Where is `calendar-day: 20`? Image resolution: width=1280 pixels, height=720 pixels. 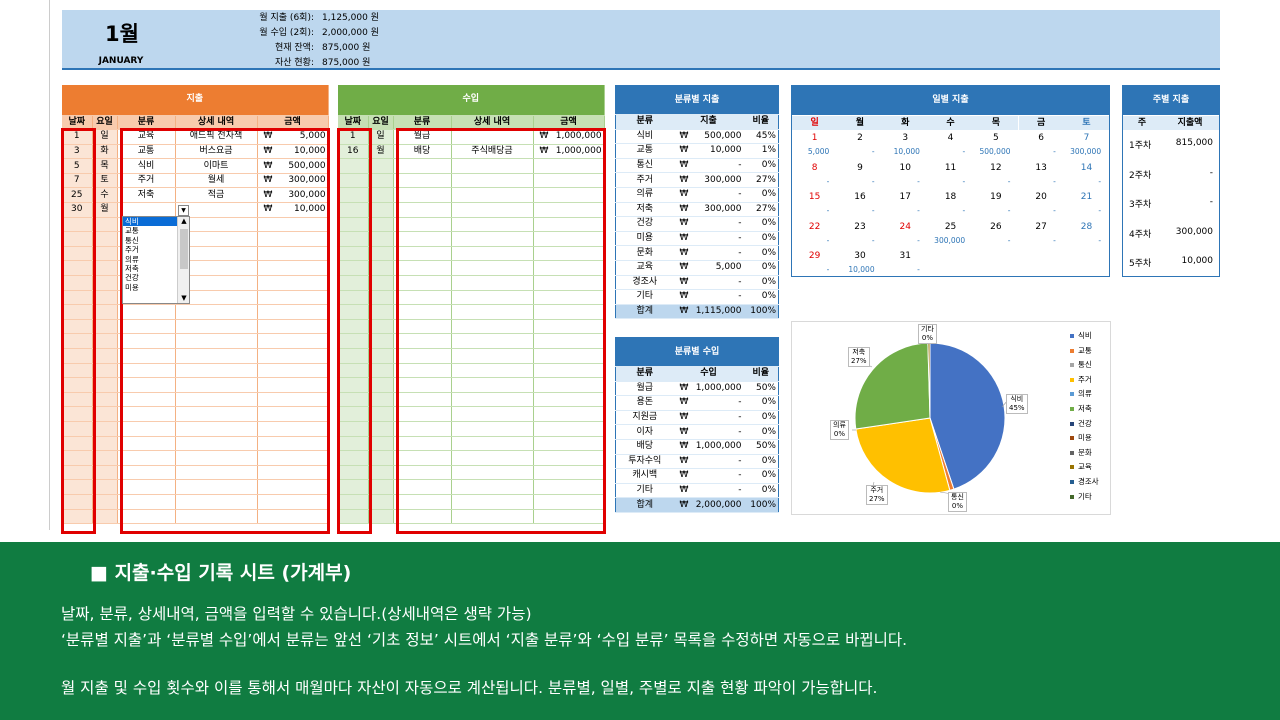
calendar-day: 20 is located at coordinates (1041, 197).